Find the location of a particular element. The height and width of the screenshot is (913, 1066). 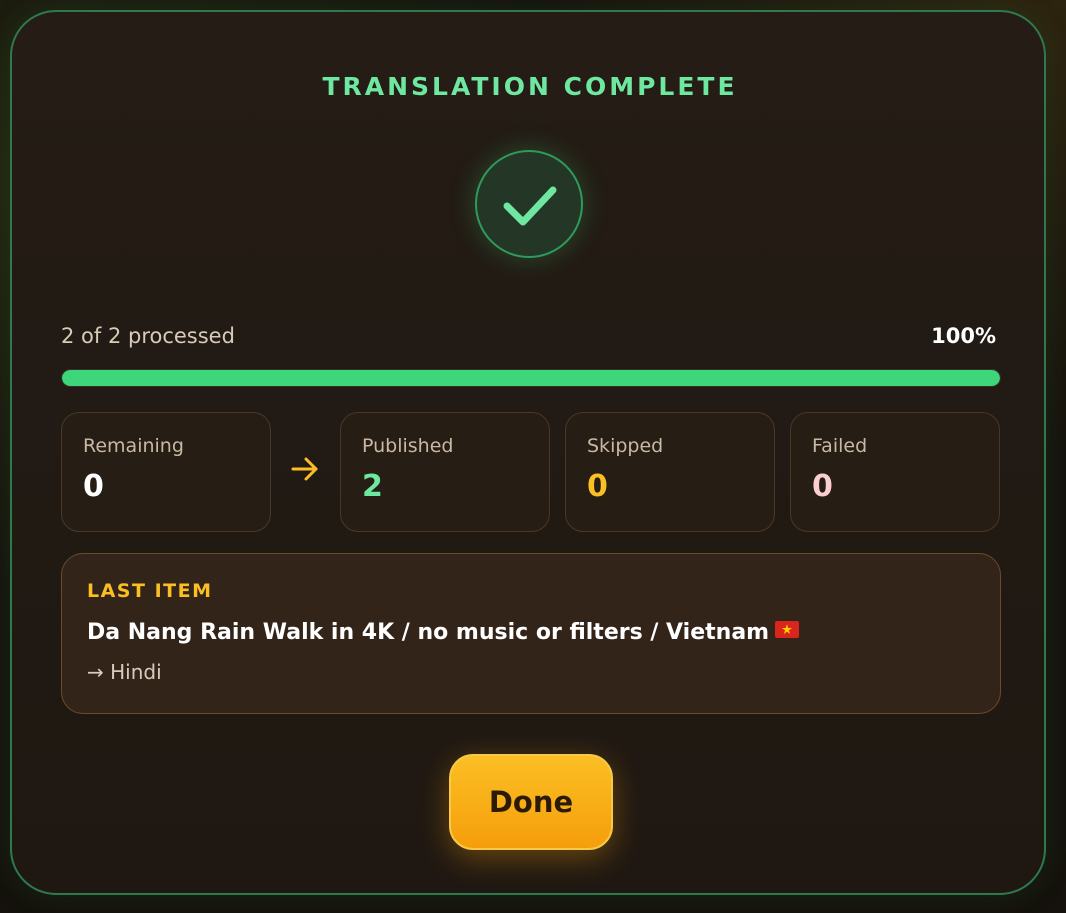

dialog-title: TRANSLATION COMPLETE is located at coordinates (530, 86).